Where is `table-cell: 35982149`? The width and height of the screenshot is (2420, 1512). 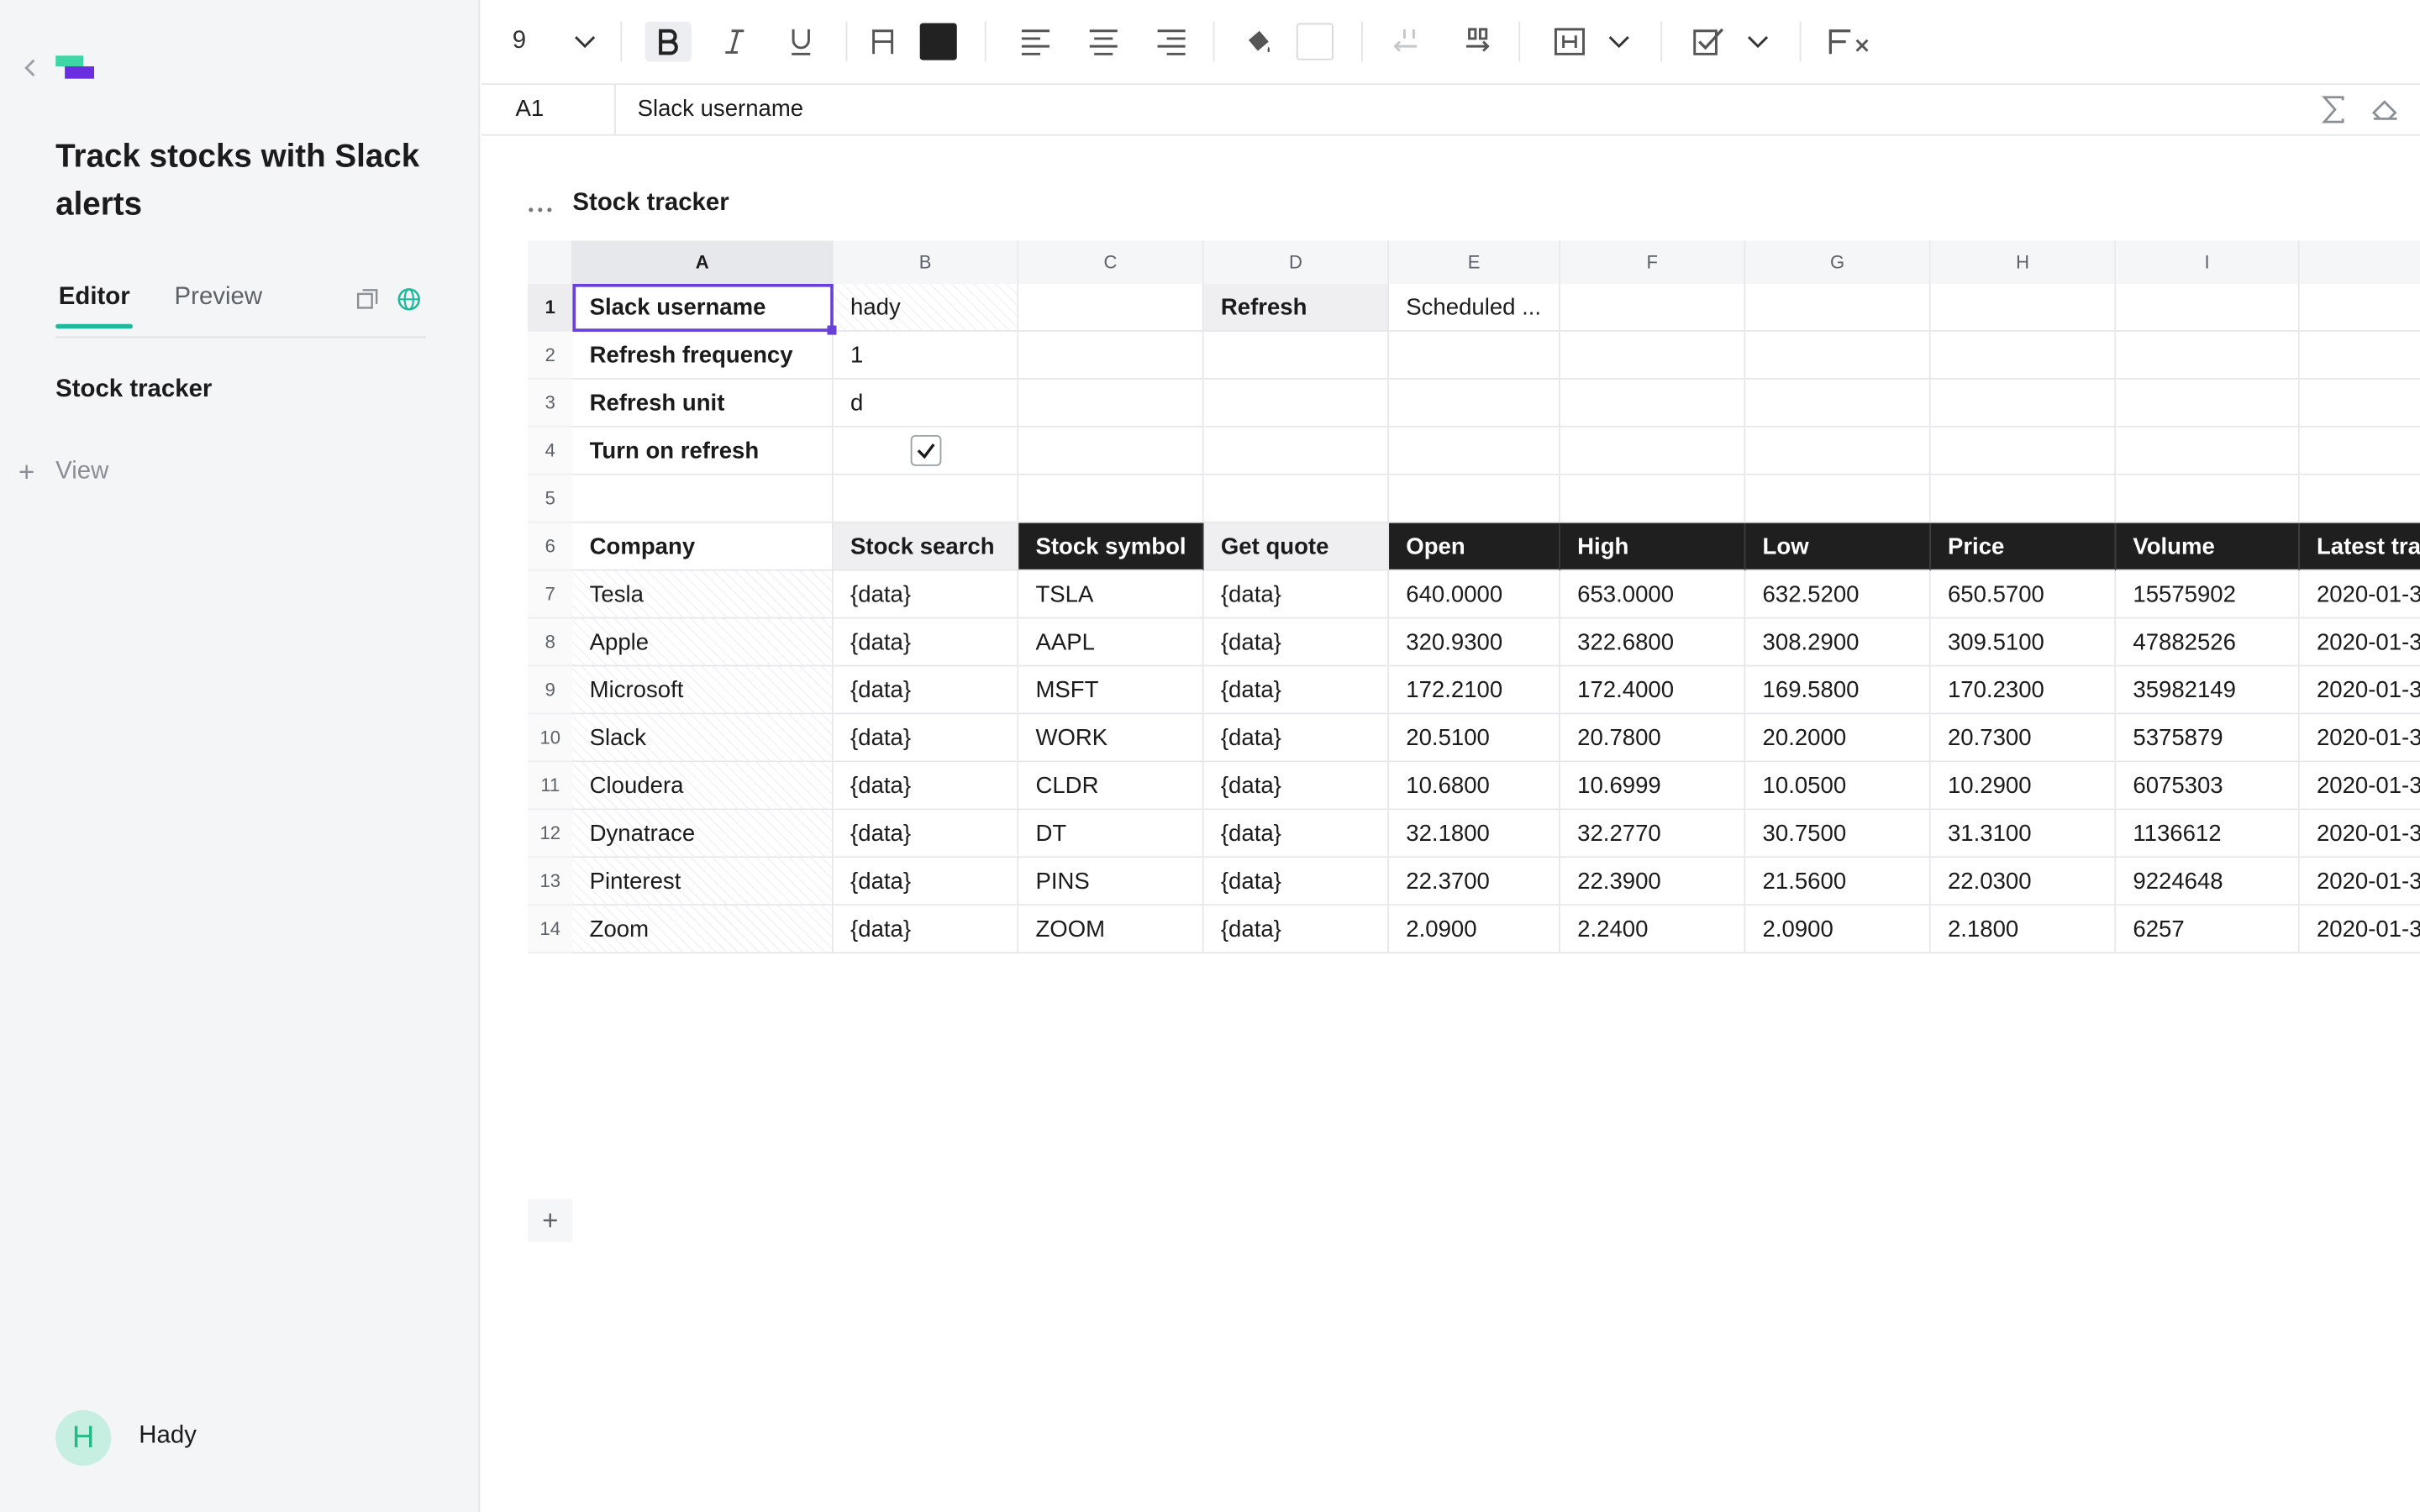
table-cell: 35982149 is located at coordinates (2208, 690).